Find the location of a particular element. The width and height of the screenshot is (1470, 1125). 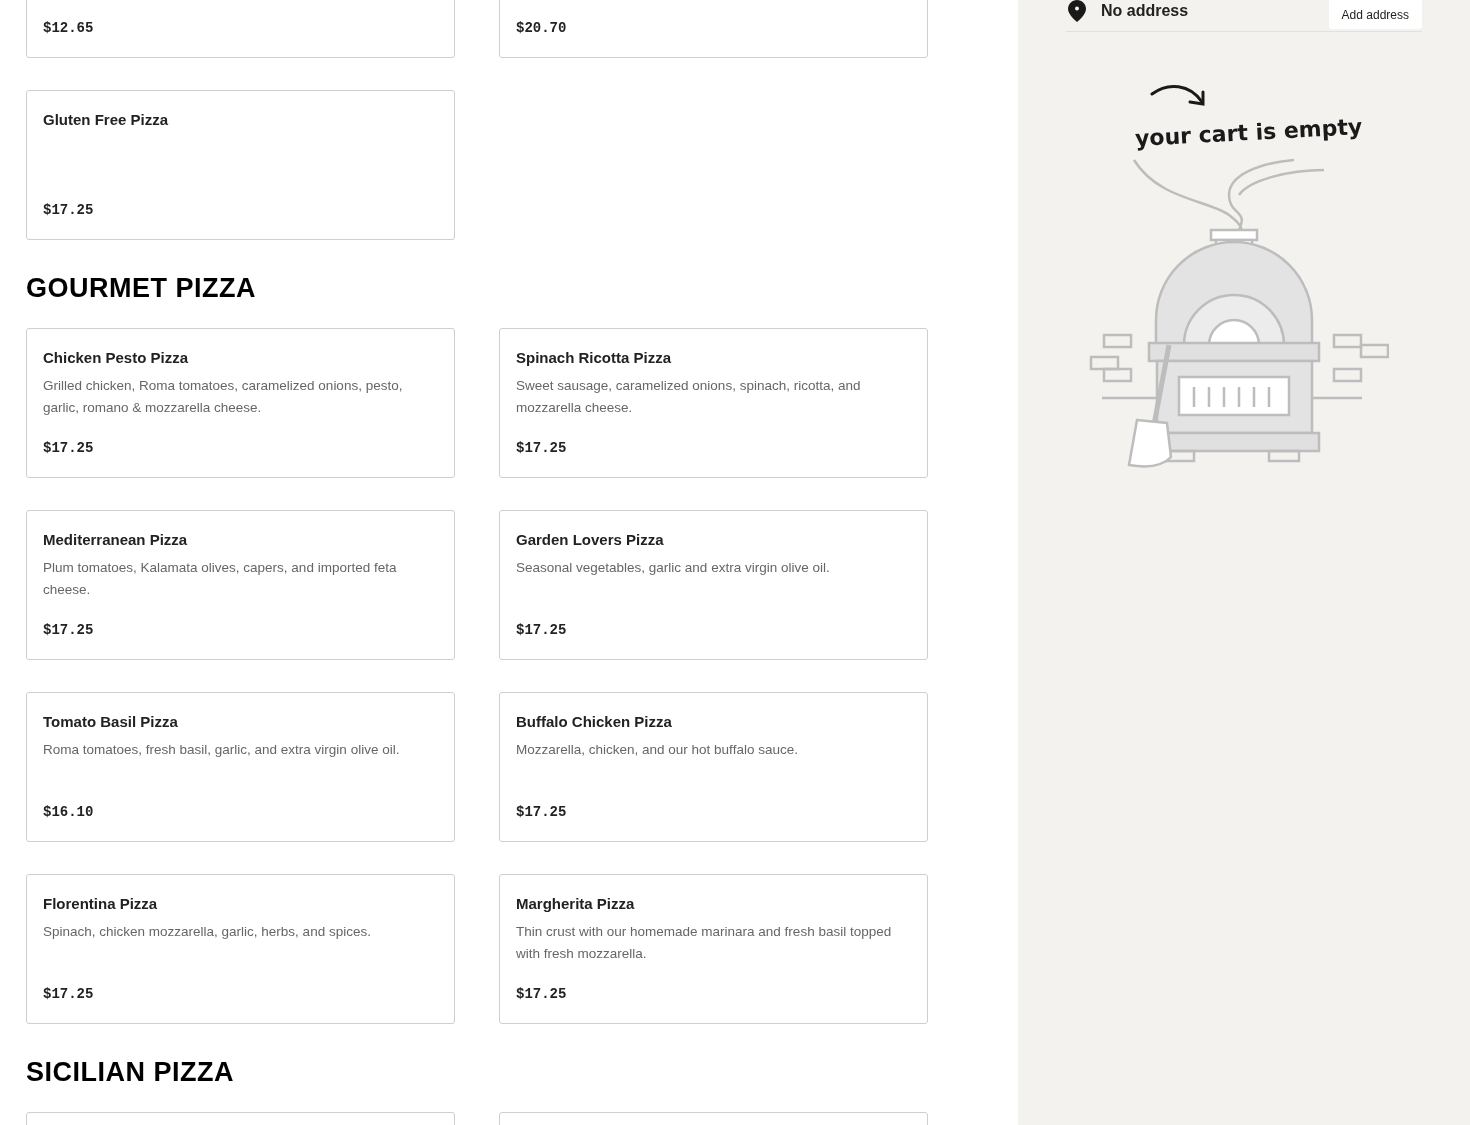

curved-arrow-icon is located at coordinates (1179, 95).